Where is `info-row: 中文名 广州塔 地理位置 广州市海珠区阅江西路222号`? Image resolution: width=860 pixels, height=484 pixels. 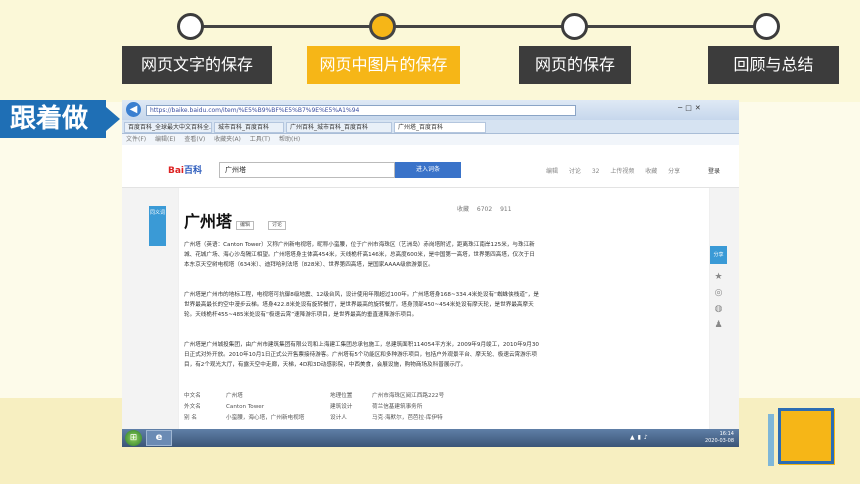
info-row: 中文名 广州塔 地理位置 广州市海珠区阅江西路222号 is located at coordinates (314, 396).